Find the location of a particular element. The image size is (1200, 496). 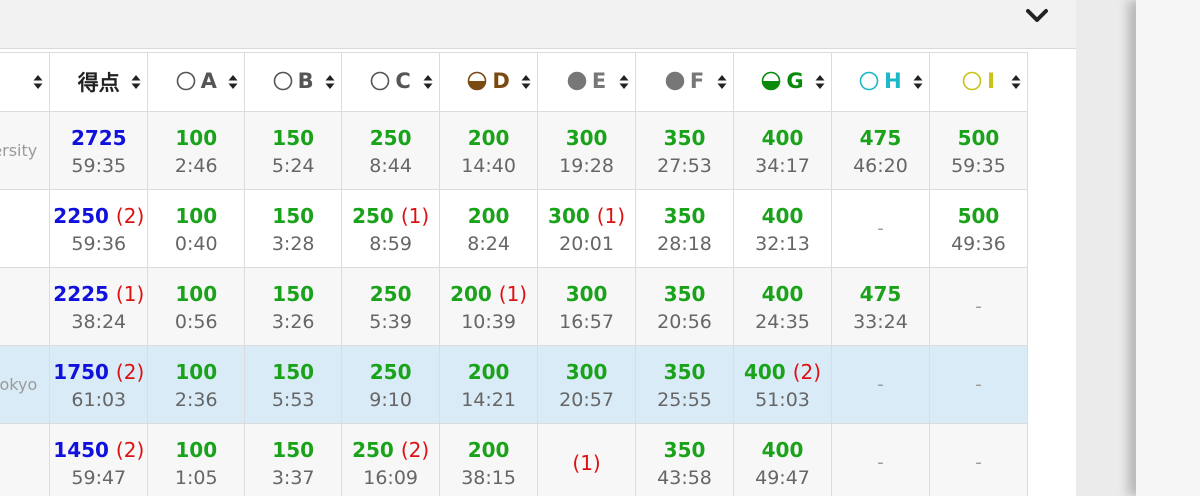

chevron-down-icon is located at coordinates (1037, 16).